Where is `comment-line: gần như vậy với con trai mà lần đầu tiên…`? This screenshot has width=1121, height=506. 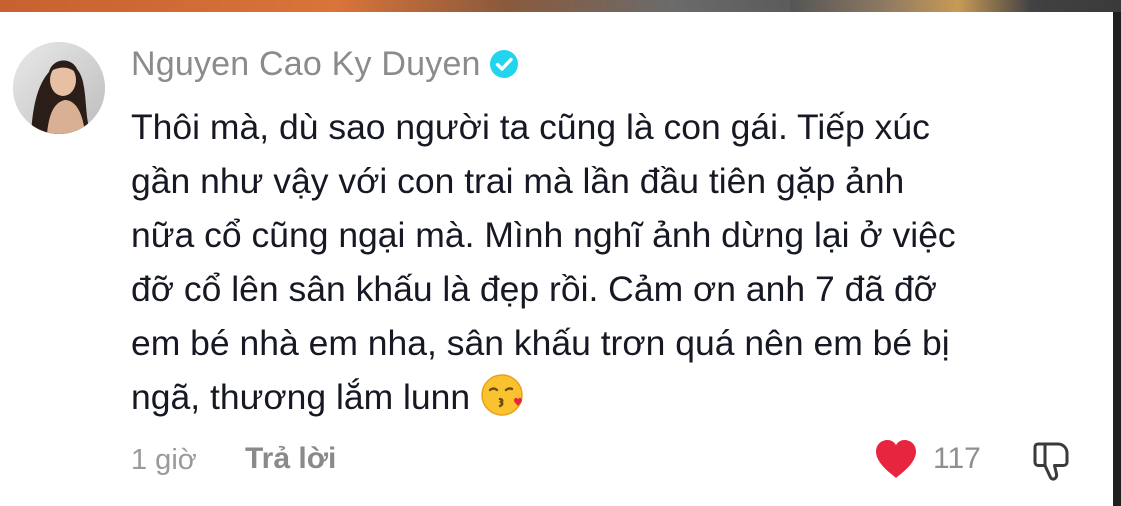
comment-line: gần như vậy với con trai mà lần đầu tiên… is located at coordinates (518, 181).